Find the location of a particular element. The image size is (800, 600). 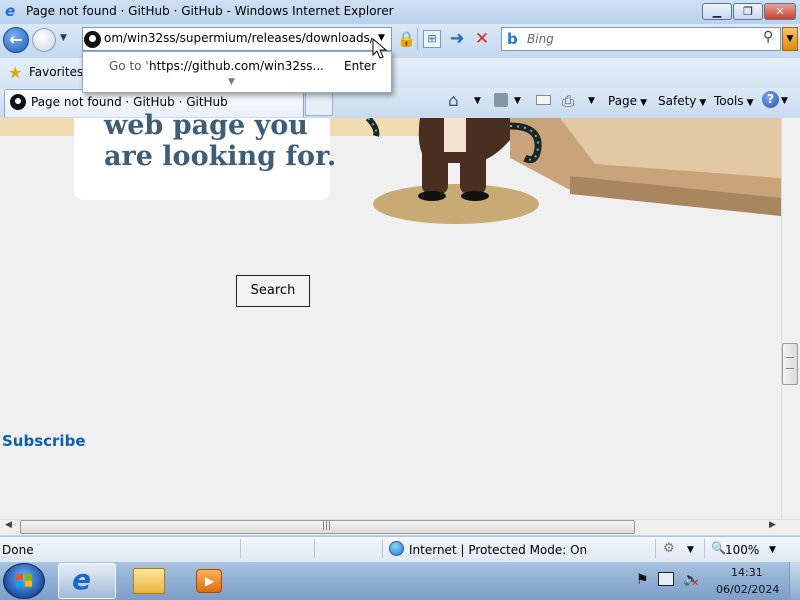

clock-time: 14:31 is located at coordinates (747, 572).